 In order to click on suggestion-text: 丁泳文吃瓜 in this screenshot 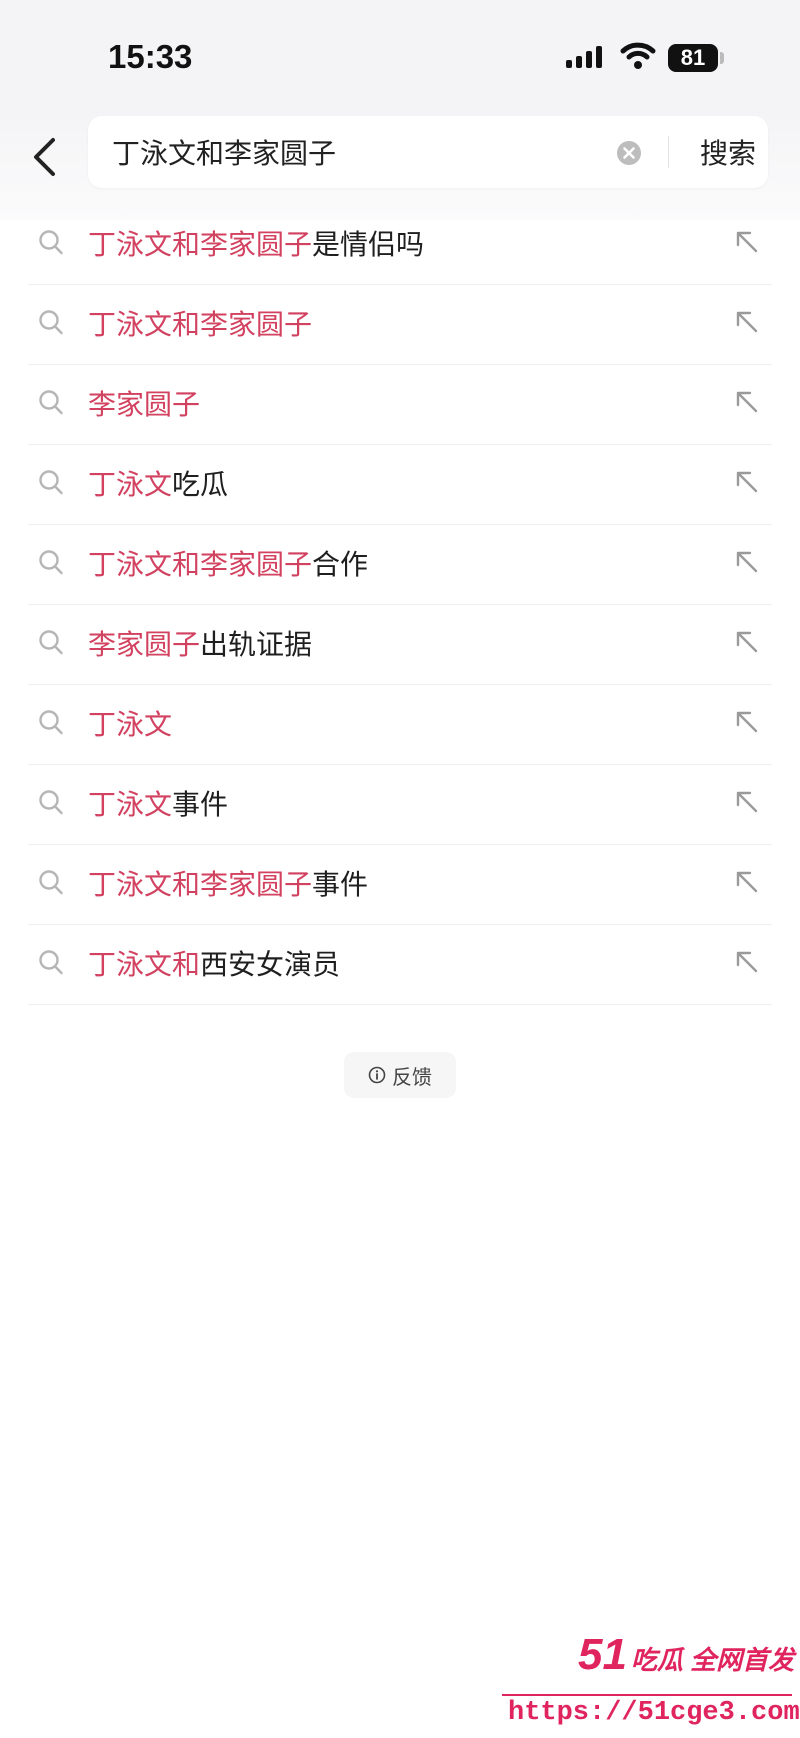, I will do `click(158, 484)`.